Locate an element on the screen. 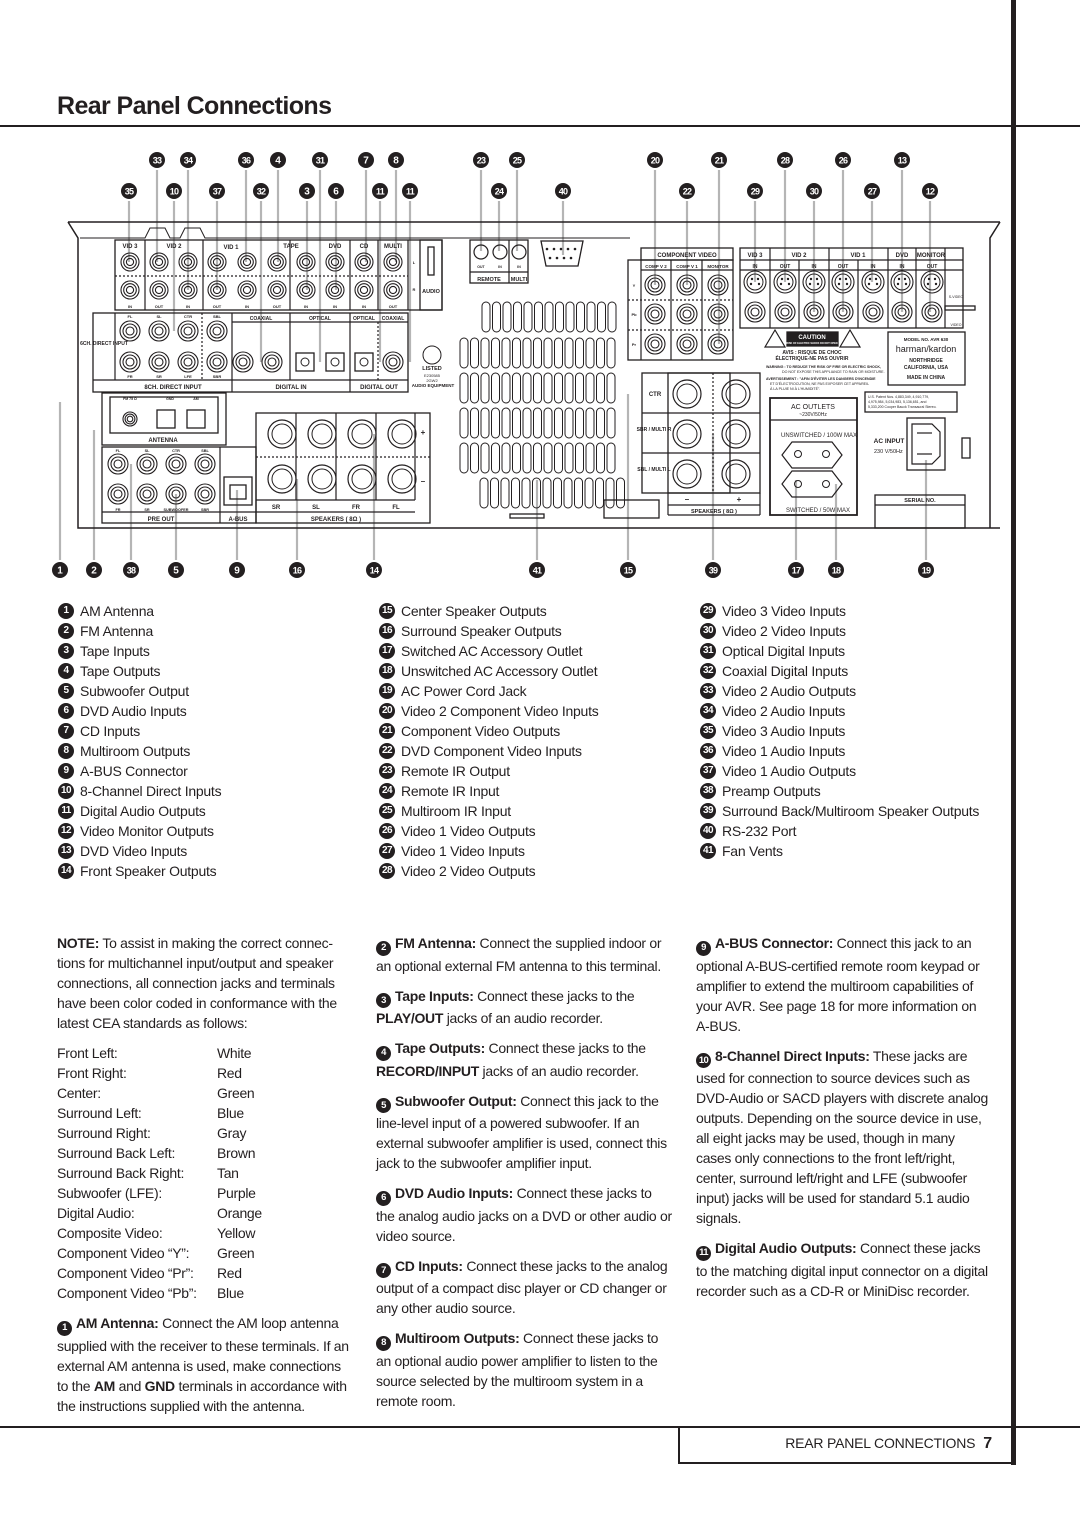 This screenshot has width=1080, height=1526. panel-tab is located at coordinates (960, 308).